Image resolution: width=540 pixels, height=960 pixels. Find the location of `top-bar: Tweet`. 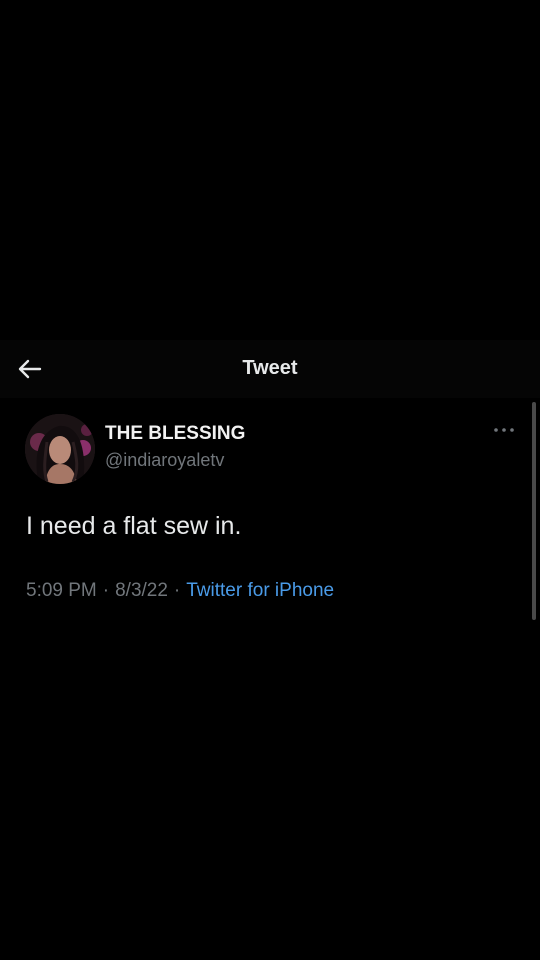

top-bar: Tweet is located at coordinates (270, 369).